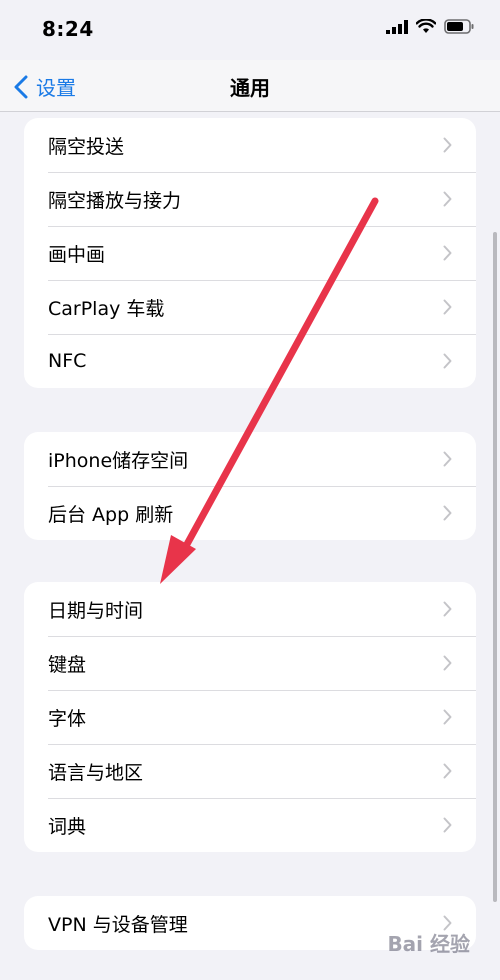 The image size is (500, 980). What do you see at coordinates (250, 307) in the screenshot?
I see `settings-row-carplay: CarPlay 车载` at bounding box center [250, 307].